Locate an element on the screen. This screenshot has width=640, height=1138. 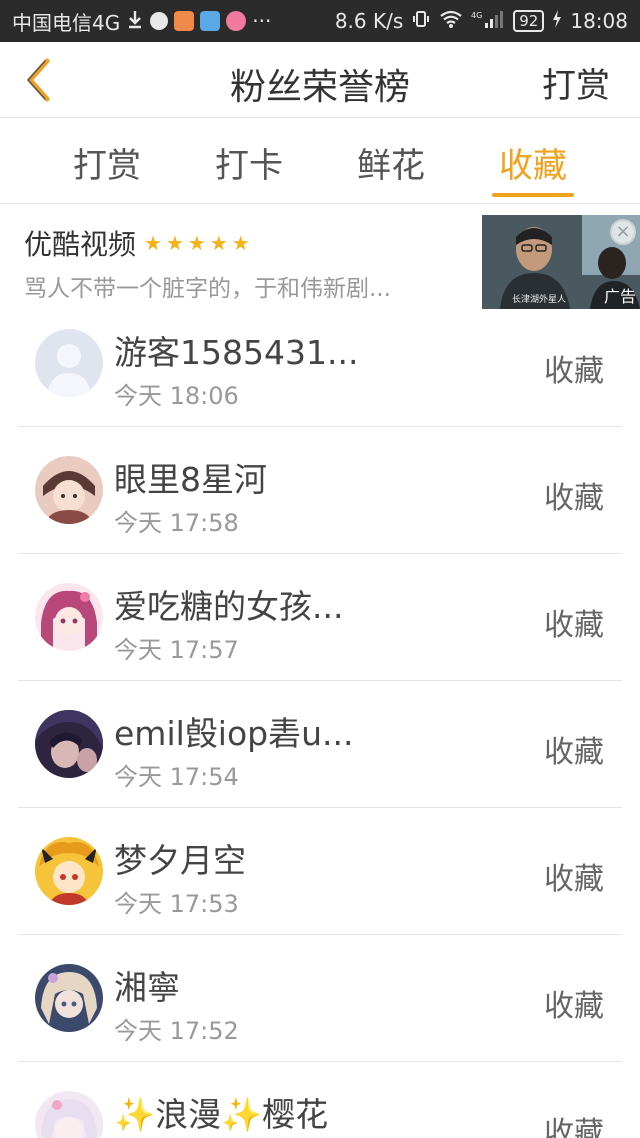
rating-stars: ★ ★ ★ ★ ★ is located at coordinates (197, 243).